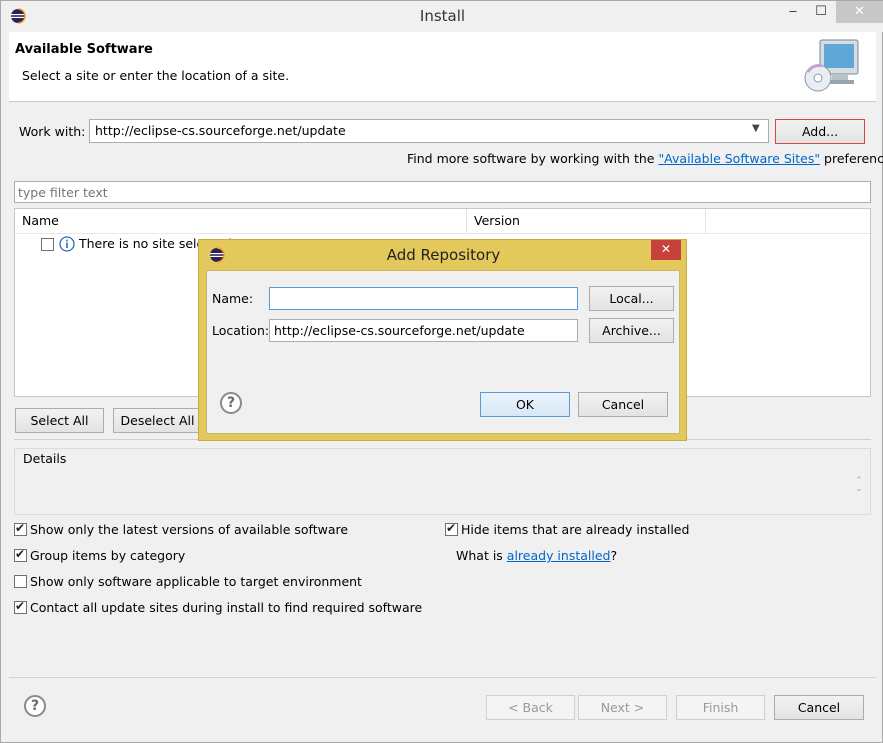  Describe the element at coordinates (559, 555) in the screenshot. I see `already-installed-link: already installed` at that location.